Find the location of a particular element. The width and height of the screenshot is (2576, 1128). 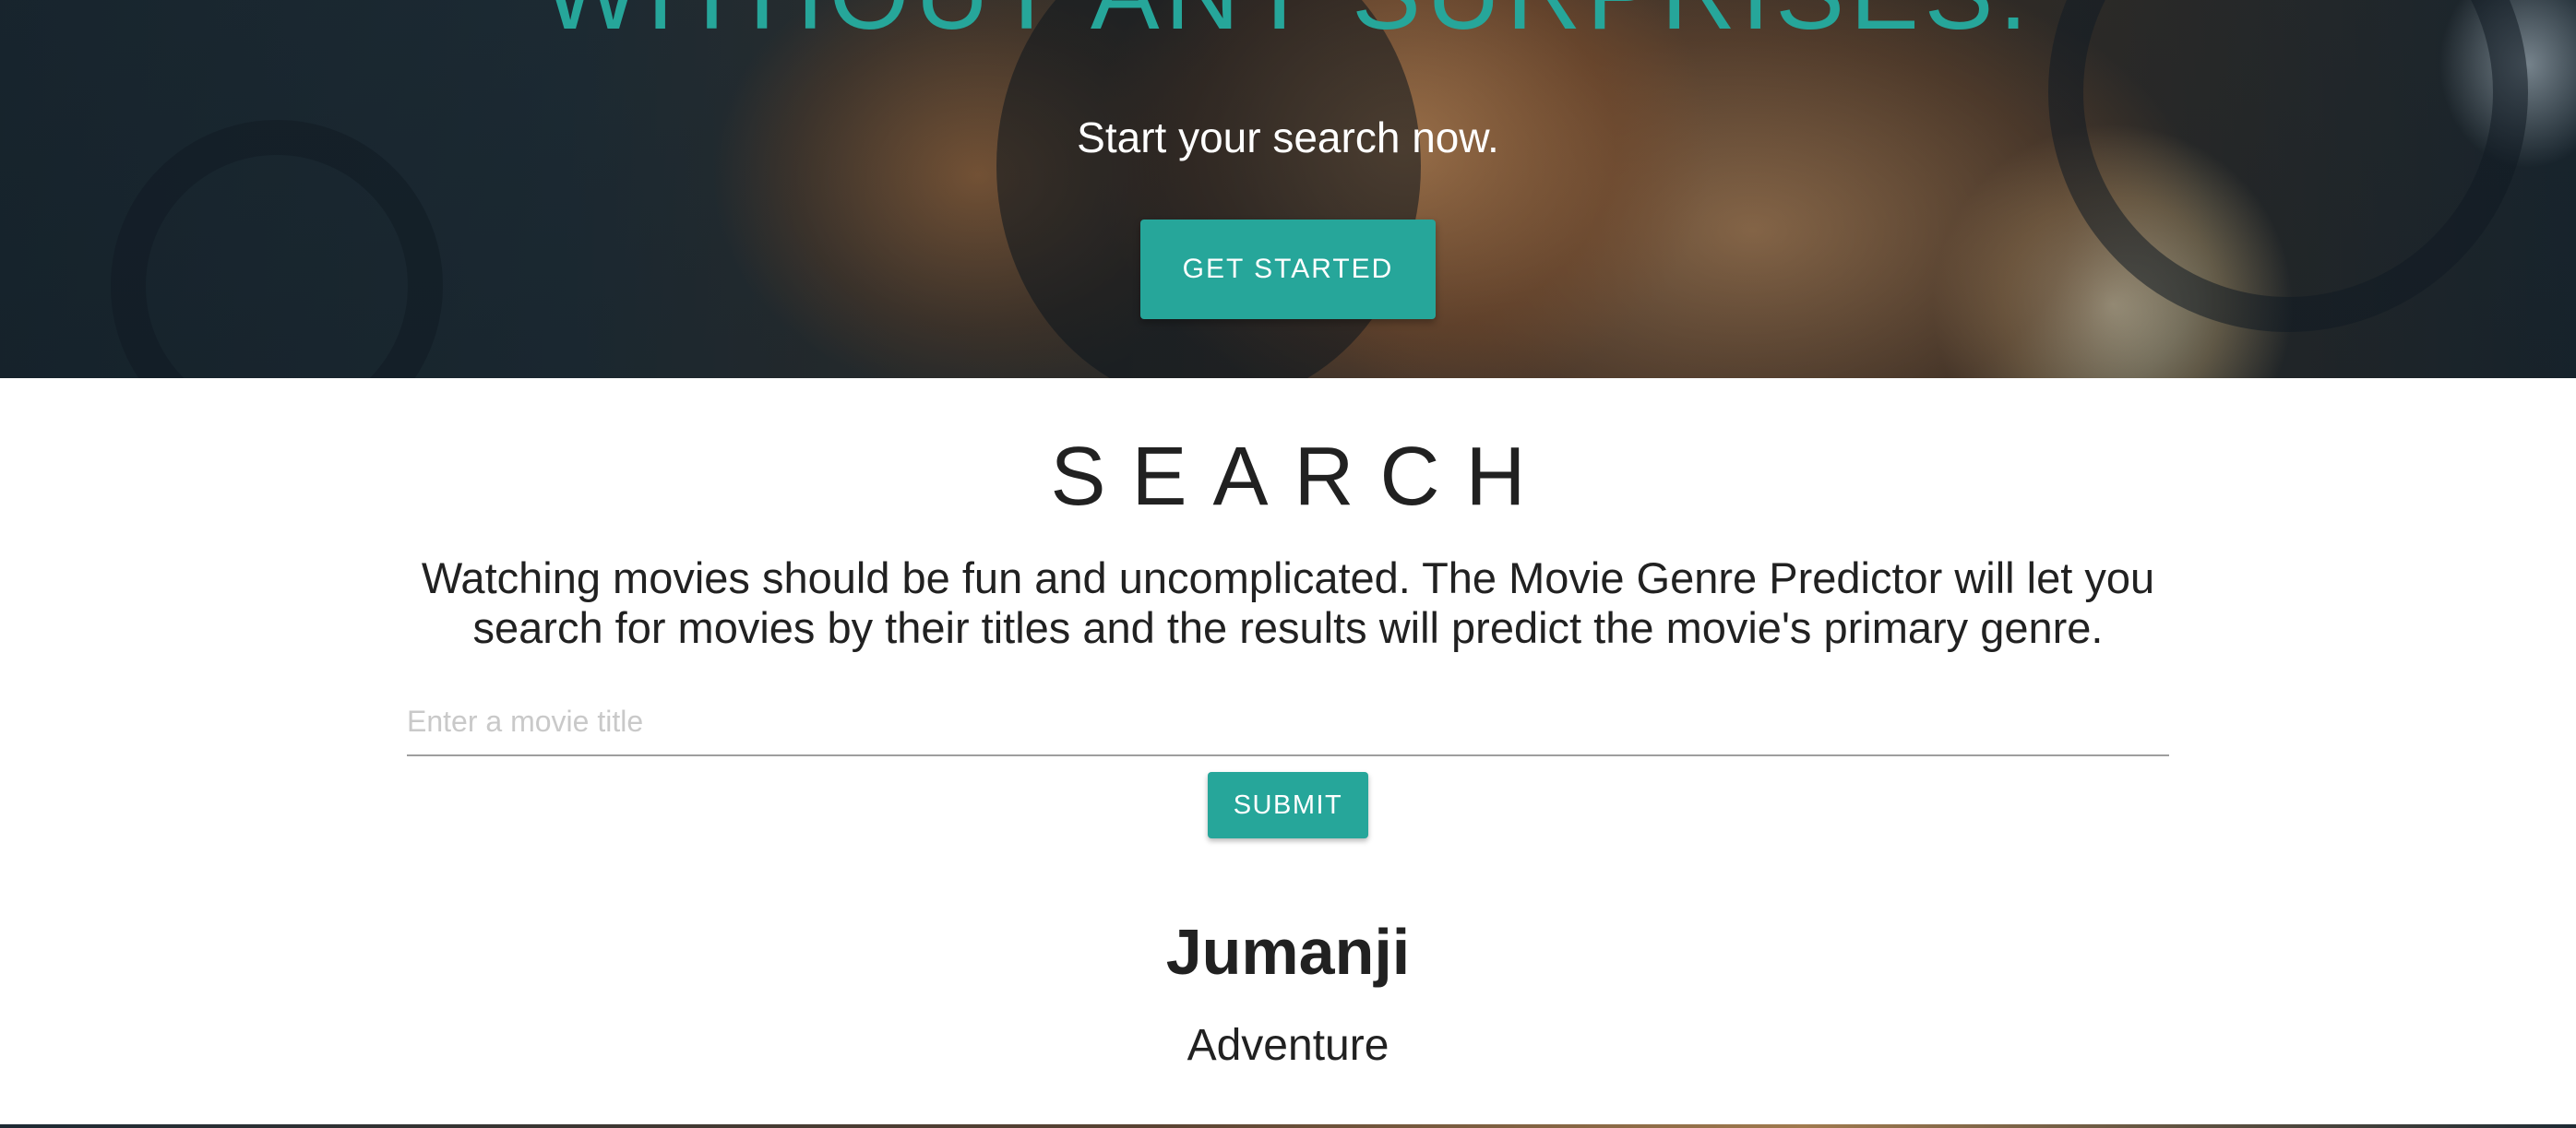

next-section-edge is located at coordinates (1288, 1126).